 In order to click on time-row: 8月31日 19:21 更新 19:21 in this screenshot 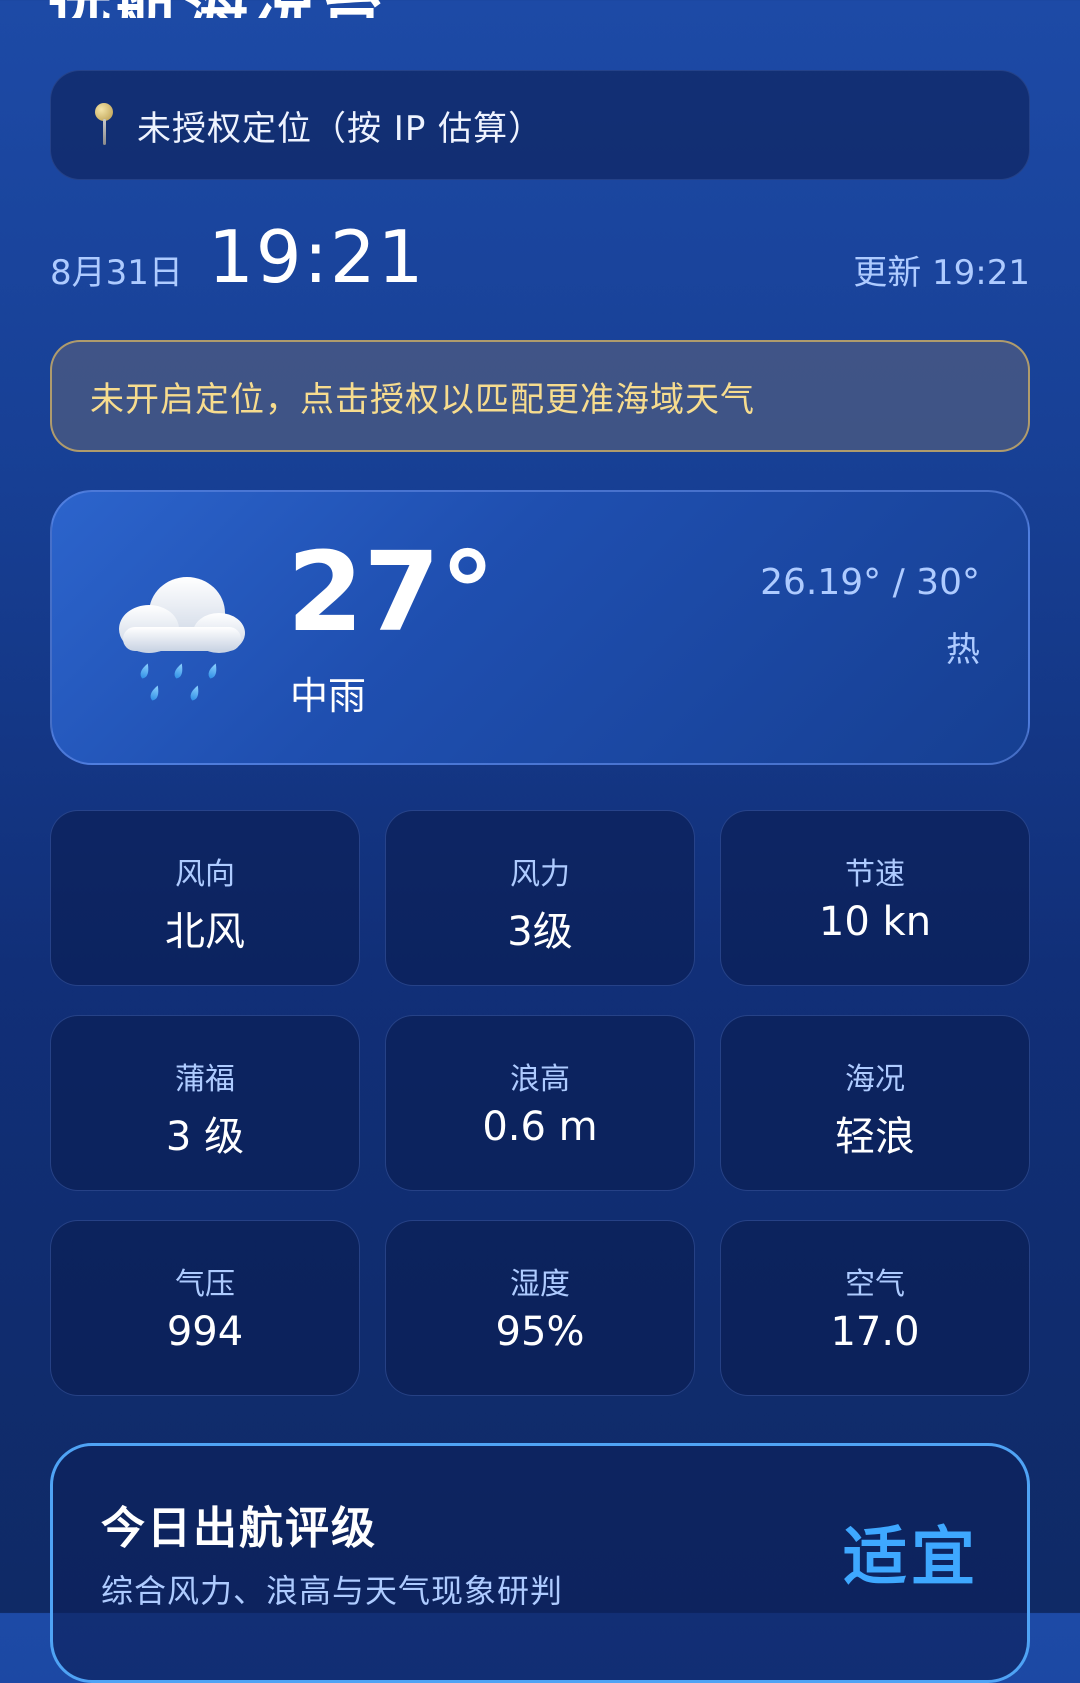, I will do `click(540, 257)`.